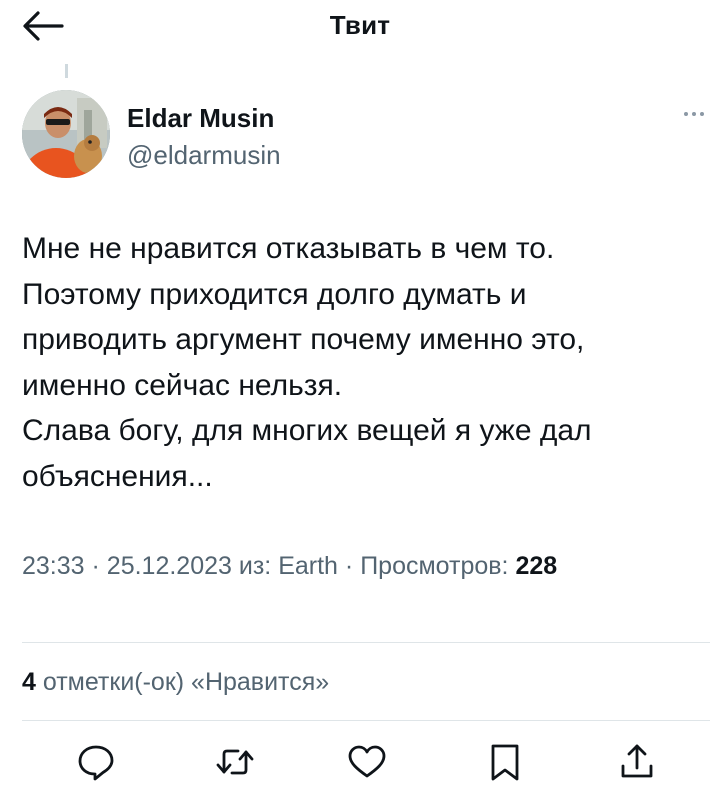 The width and height of the screenshot is (720, 805). What do you see at coordinates (434, 566) in the screenshot?
I see `views-label: Просмотров:` at bounding box center [434, 566].